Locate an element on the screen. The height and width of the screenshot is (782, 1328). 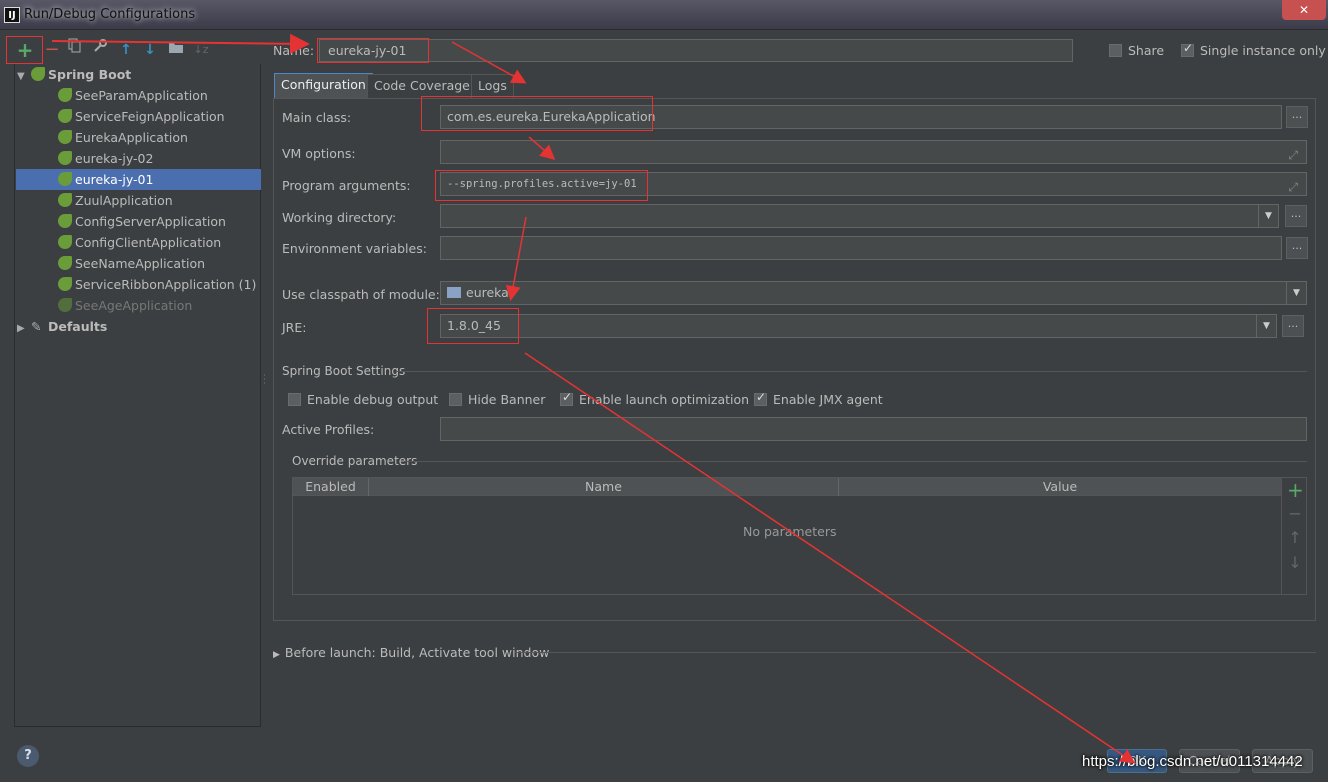
add-parameter-button: + is located at coordinates (1295, 490).